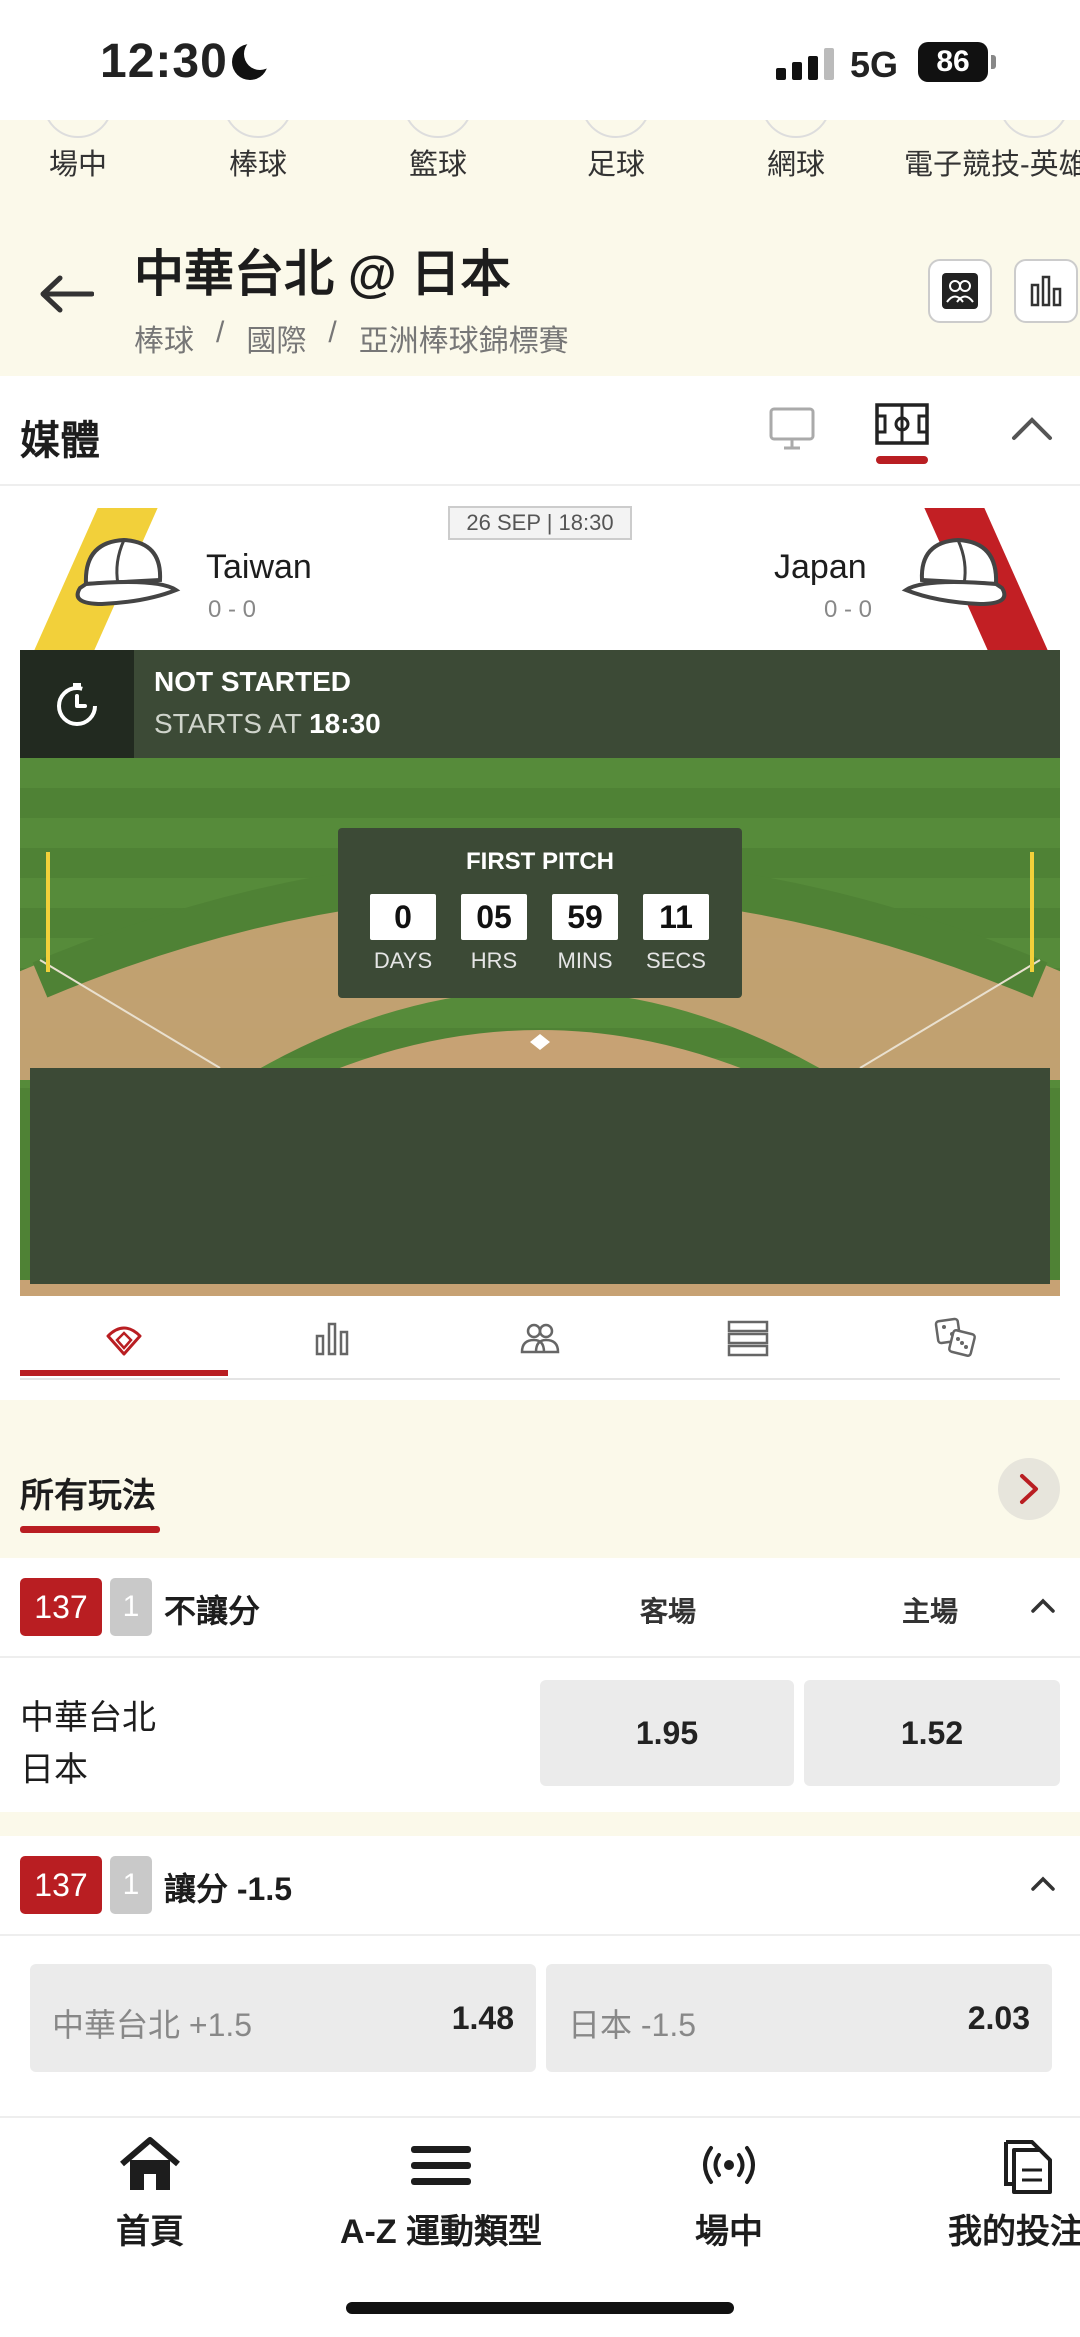 The width and height of the screenshot is (1080, 2337). I want to click on market-title: 讓分 -1.5, so click(228, 1889).